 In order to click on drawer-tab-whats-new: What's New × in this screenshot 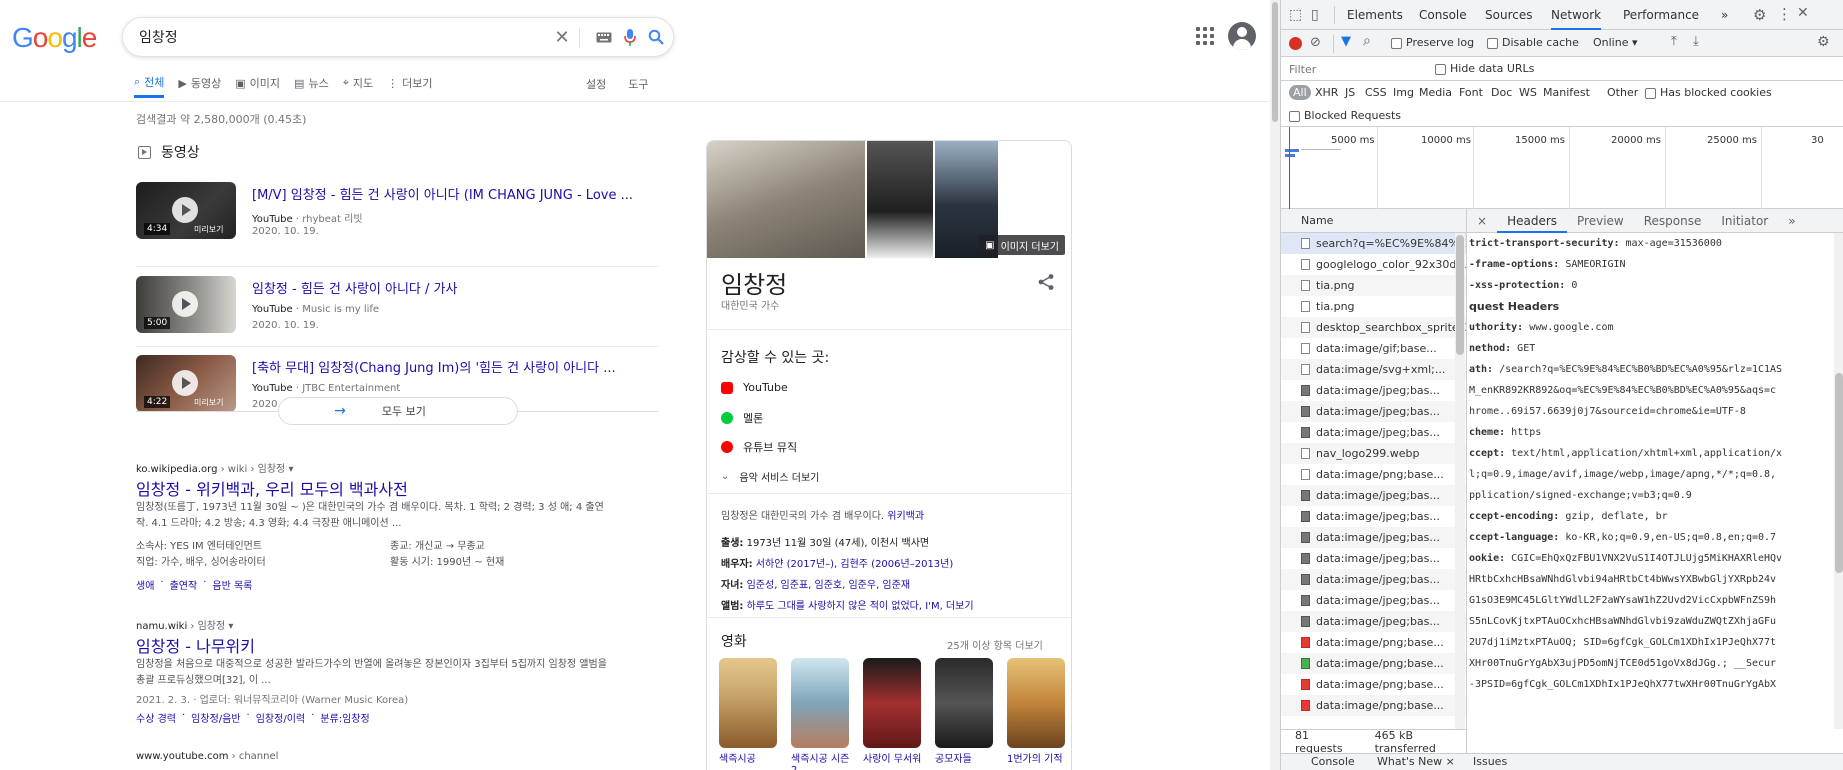, I will do `click(1416, 761)`.